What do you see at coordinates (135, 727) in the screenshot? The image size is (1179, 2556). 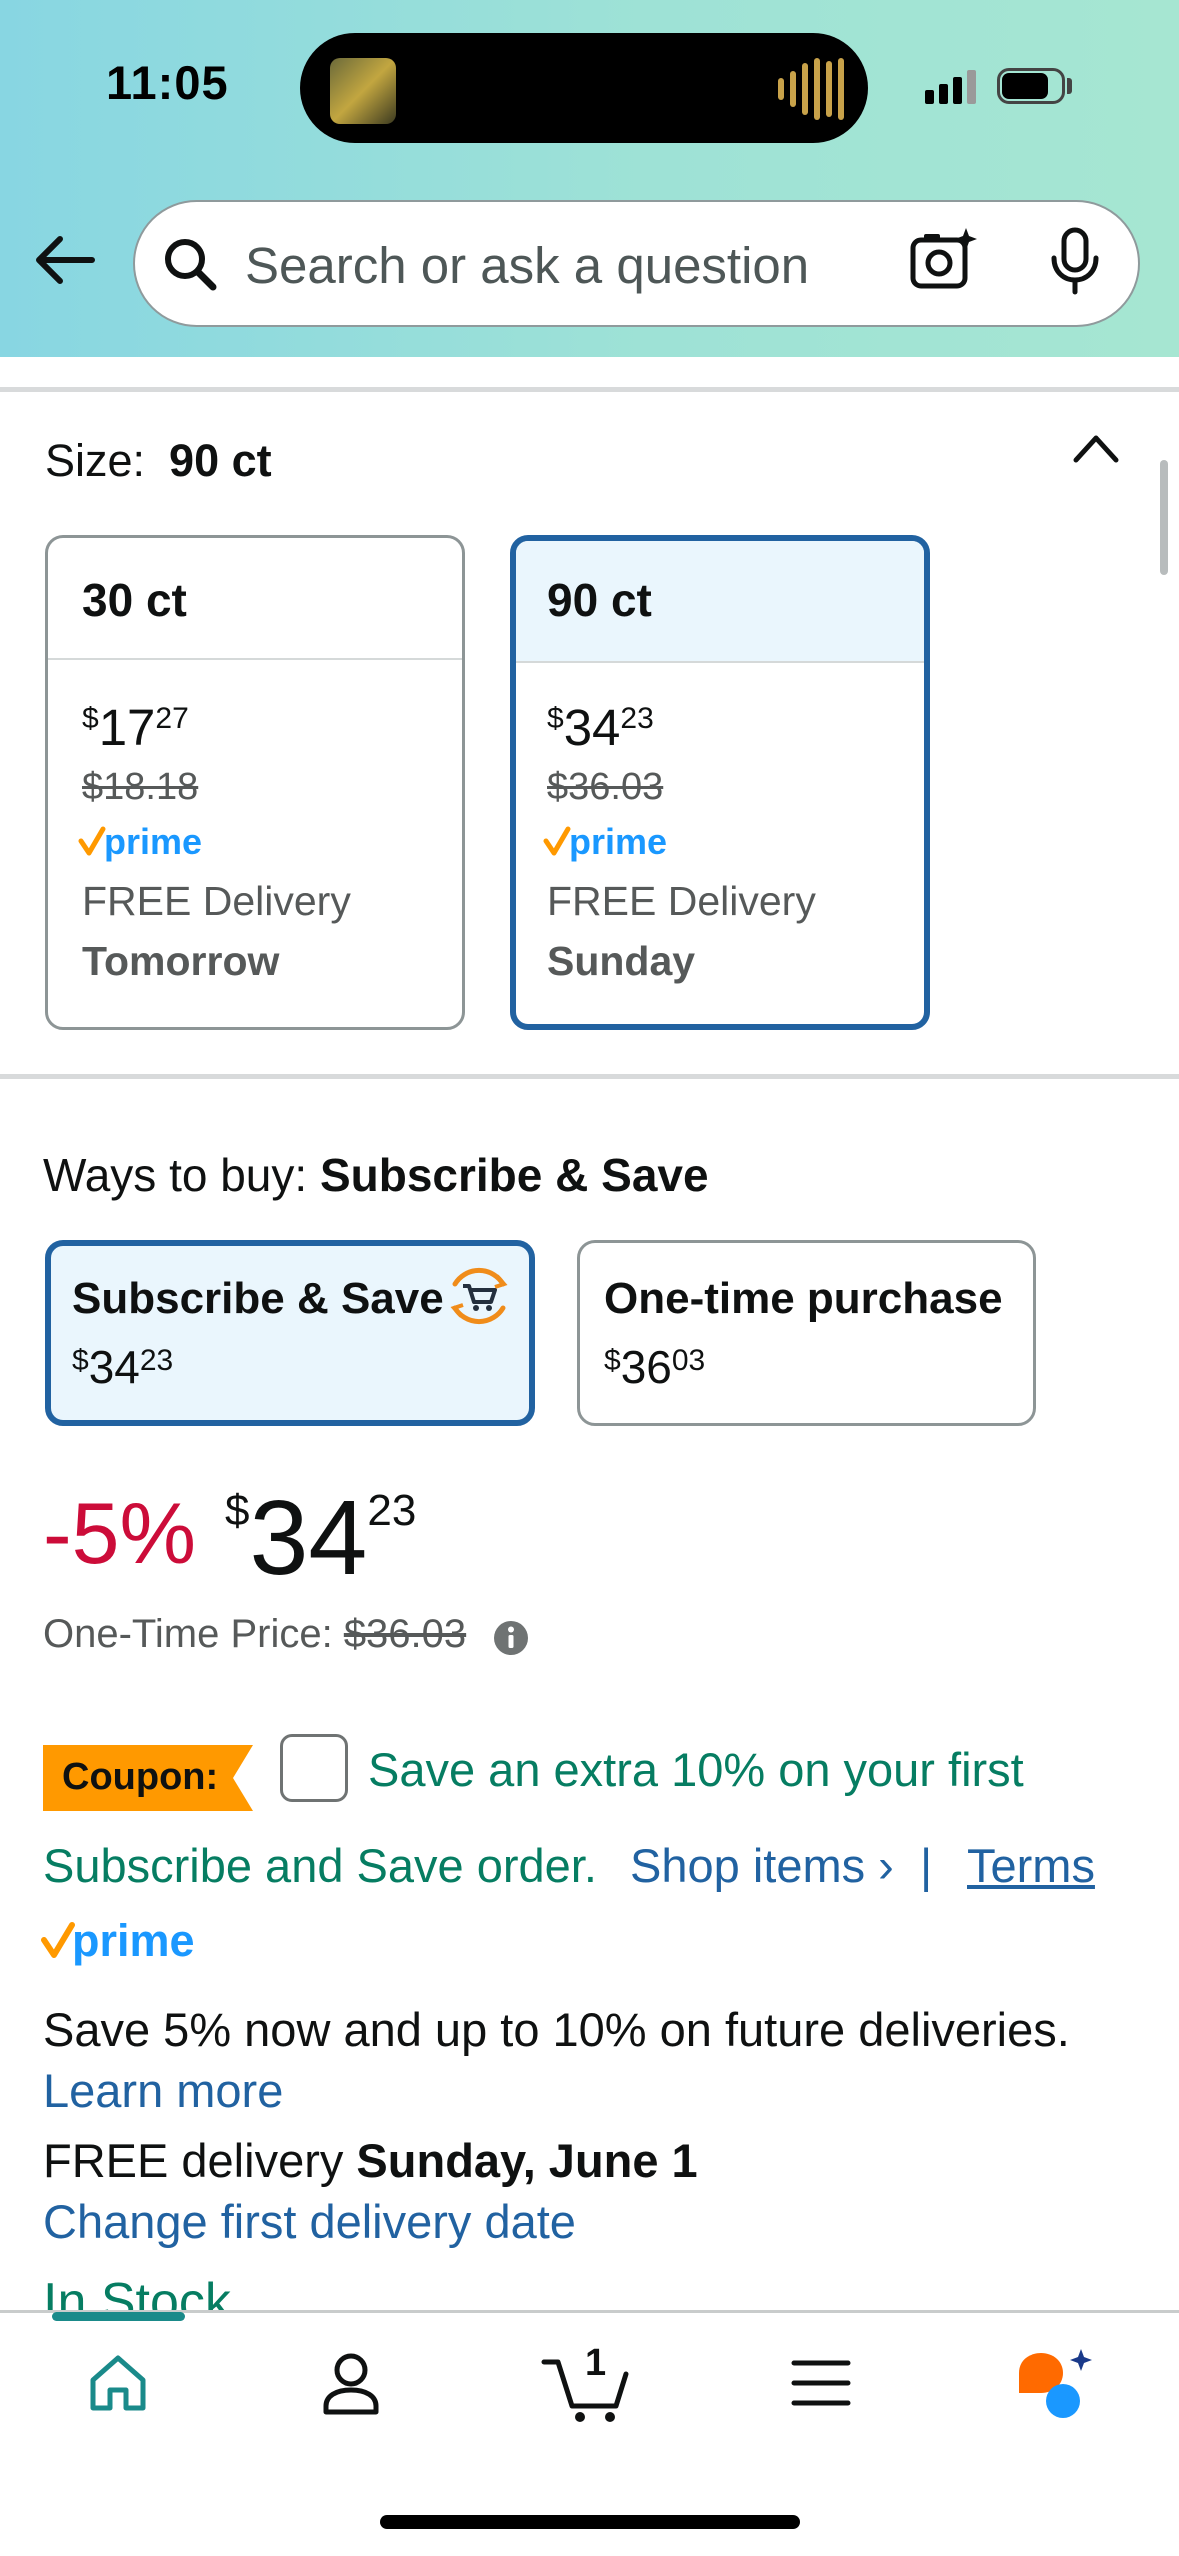 I see `size-option-price: $1727` at bounding box center [135, 727].